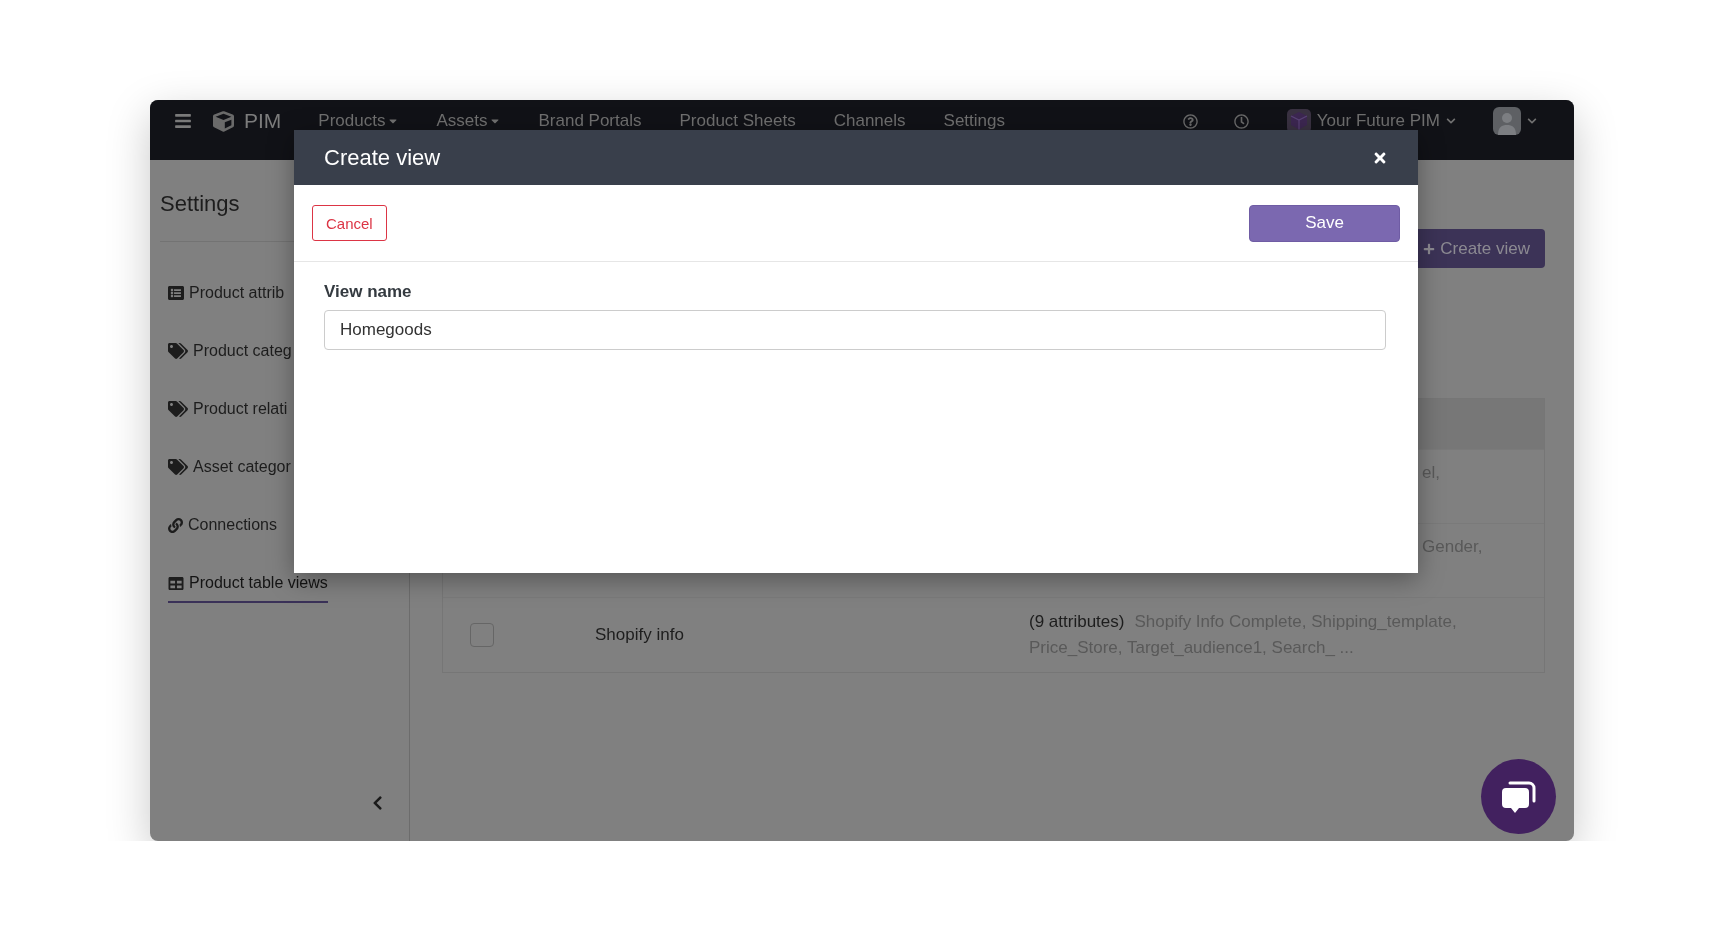 The width and height of the screenshot is (1724, 941). Describe the element at coordinates (183, 121) in the screenshot. I see `menu-icon` at that location.